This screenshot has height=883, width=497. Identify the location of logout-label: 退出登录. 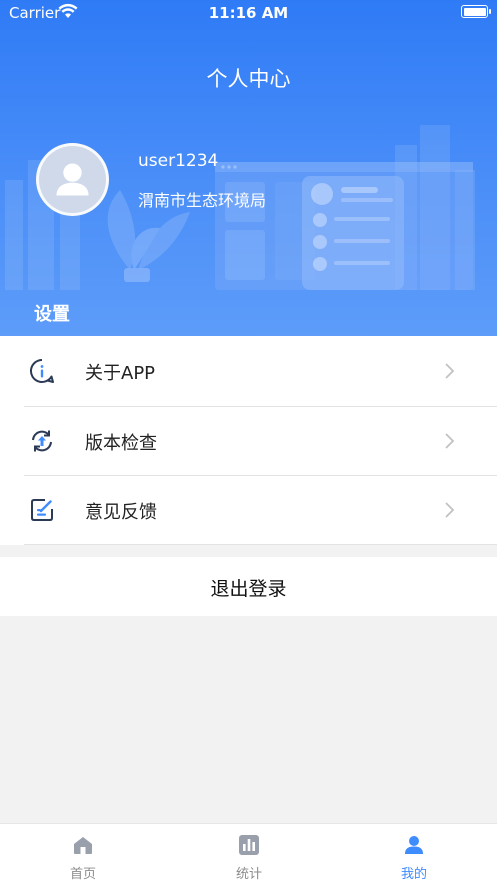
(248, 589).